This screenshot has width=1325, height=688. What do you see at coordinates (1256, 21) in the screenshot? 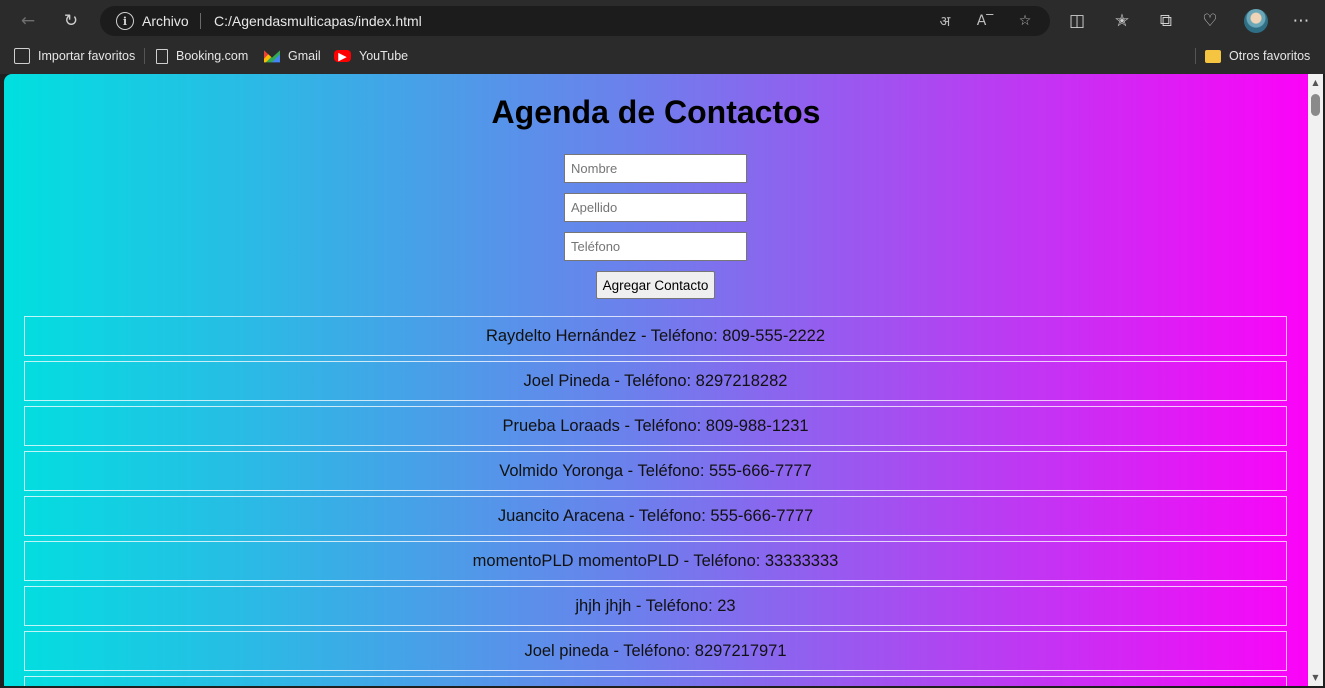
I see `profile-avatar` at bounding box center [1256, 21].